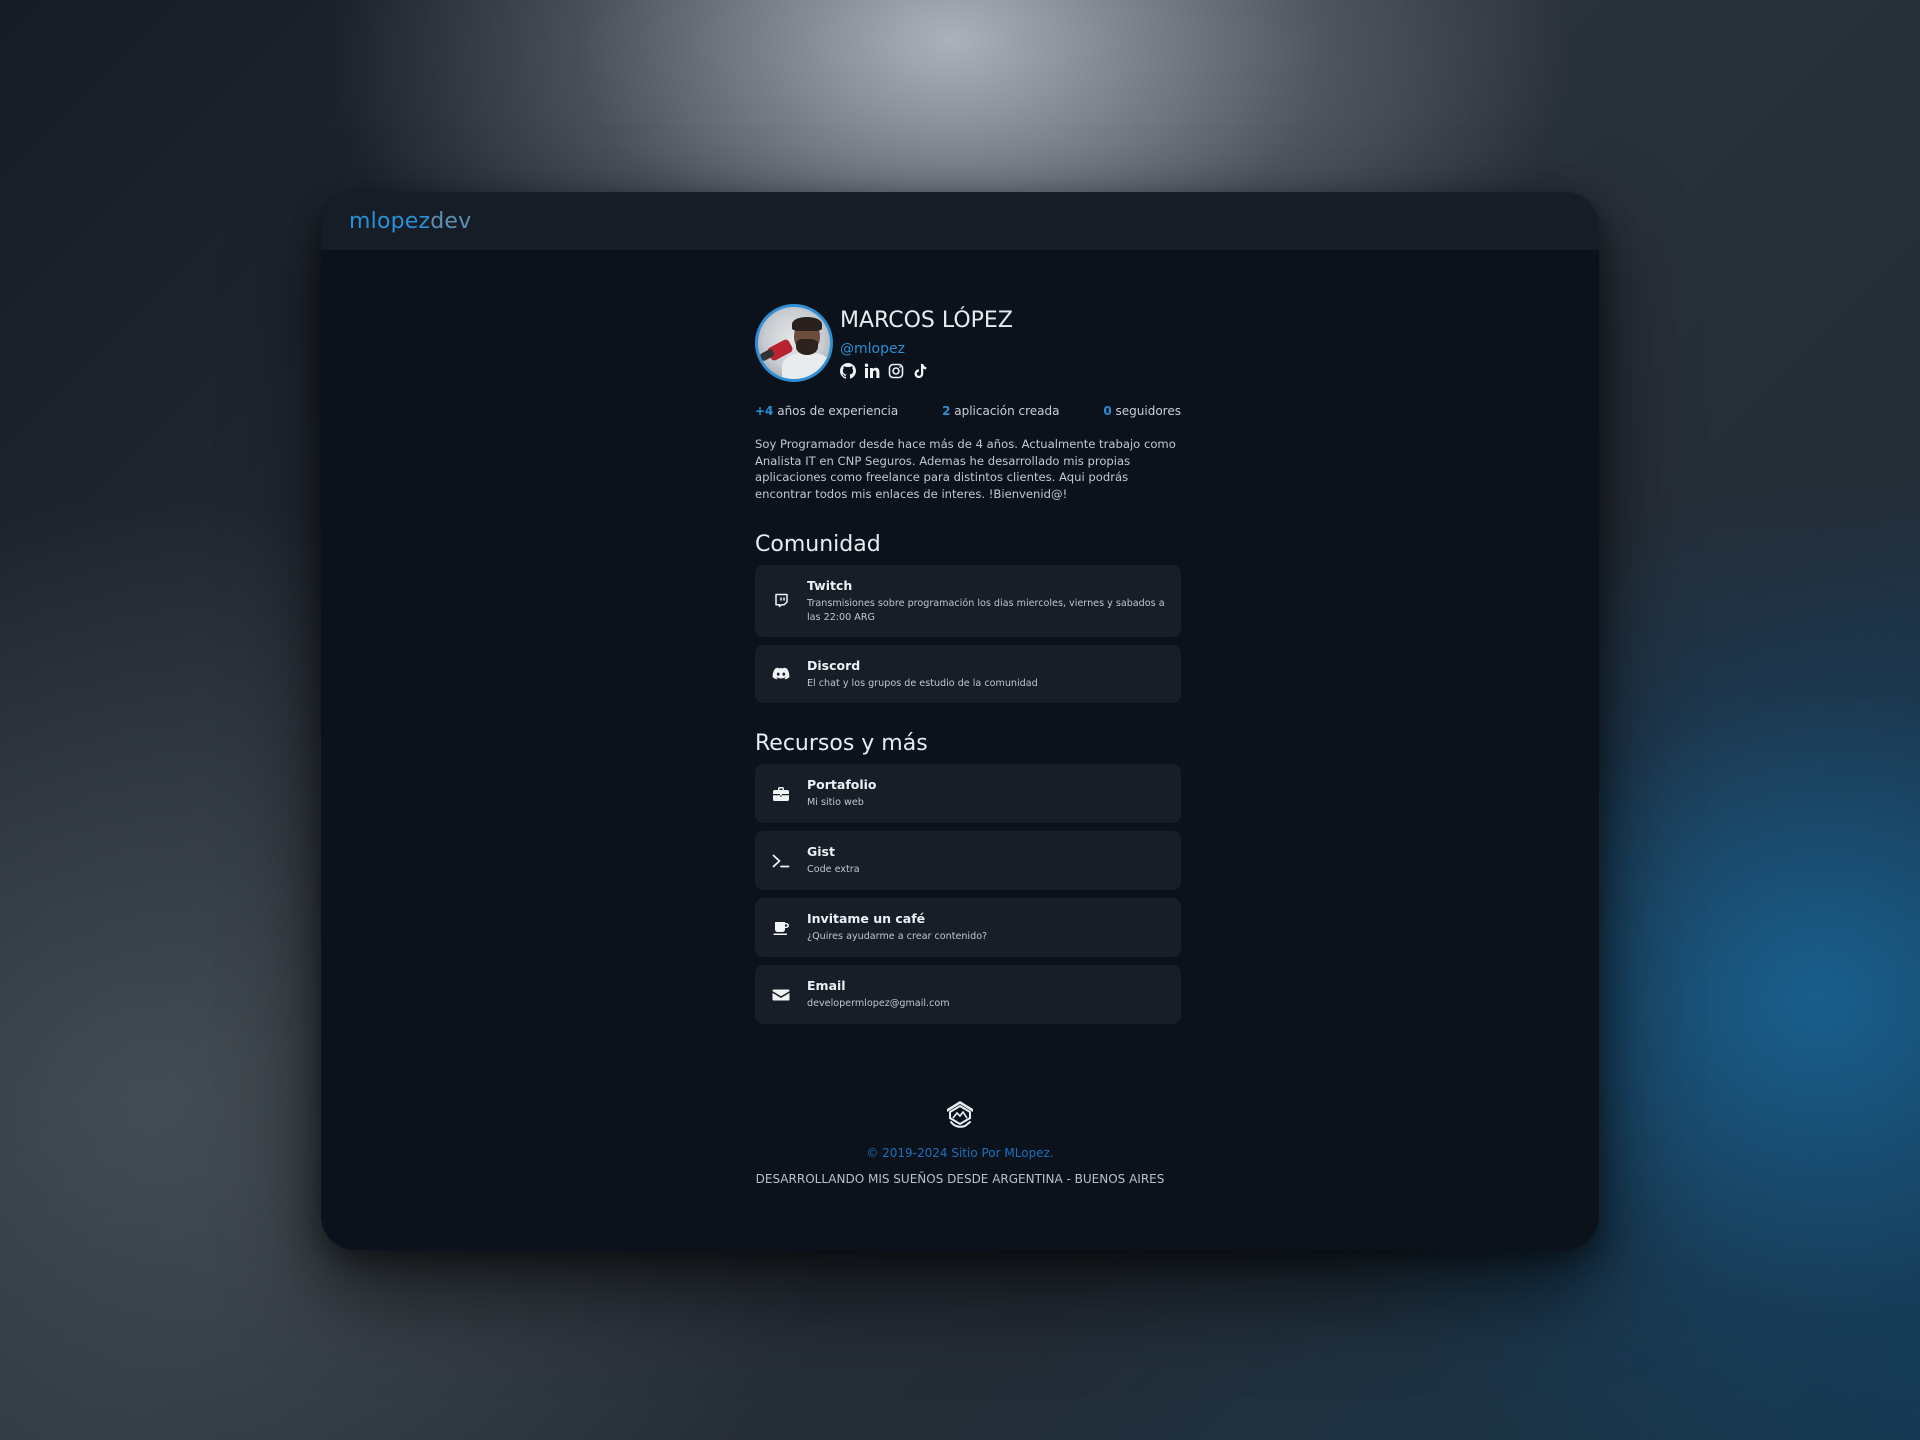  I want to click on tiktok-icon, so click(920, 371).